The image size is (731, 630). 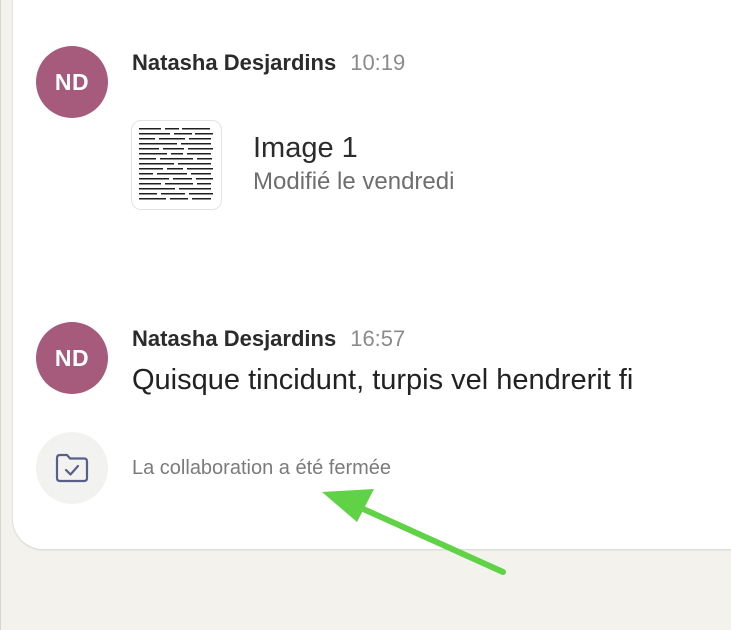 What do you see at coordinates (262, 468) in the screenshot?
I see `collaboration-closed-text: La collaboration a été fermée` at bounding box center [262, 468].